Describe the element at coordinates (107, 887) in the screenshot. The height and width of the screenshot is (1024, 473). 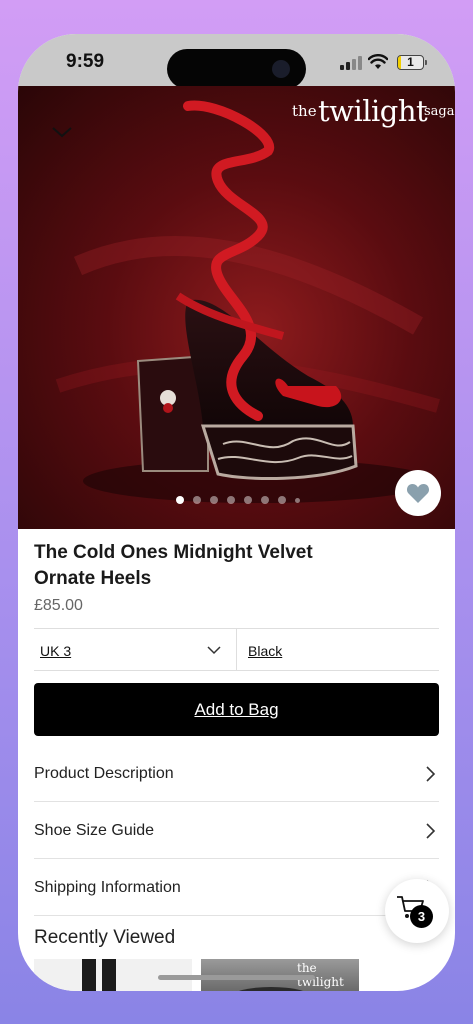
I see `accordion-label: Shipping Information` at that location.